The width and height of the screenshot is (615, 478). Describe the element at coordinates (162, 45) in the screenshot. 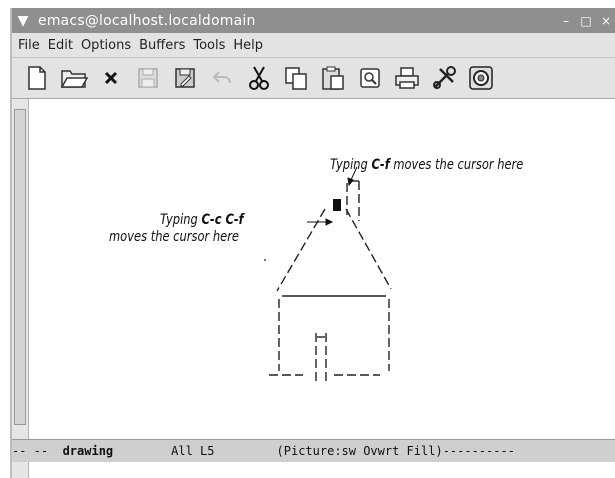

I see `menu-buffers: Buffers` at that location.